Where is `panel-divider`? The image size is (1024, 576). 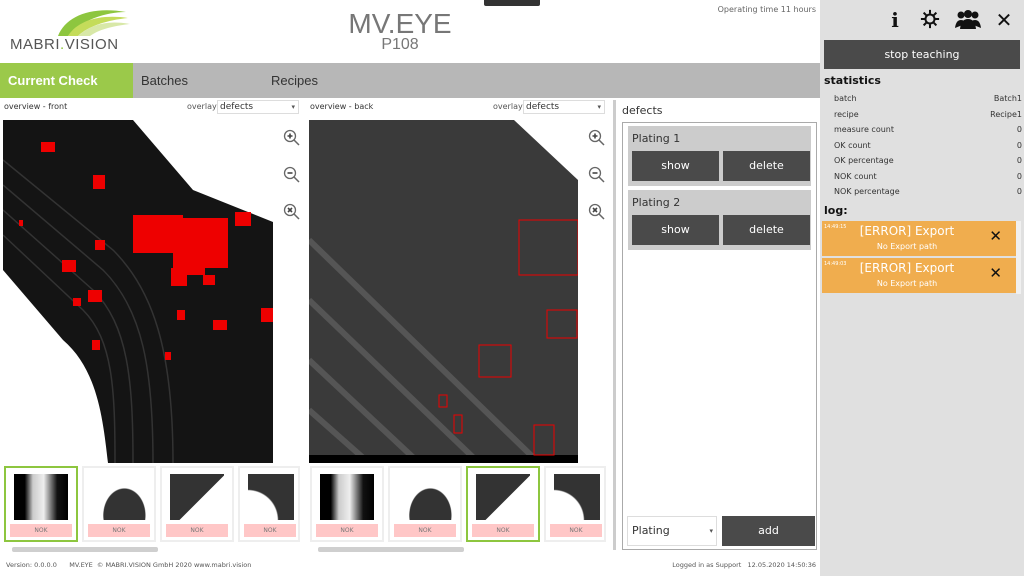 panel-divider is located at coordinates (614, 325).